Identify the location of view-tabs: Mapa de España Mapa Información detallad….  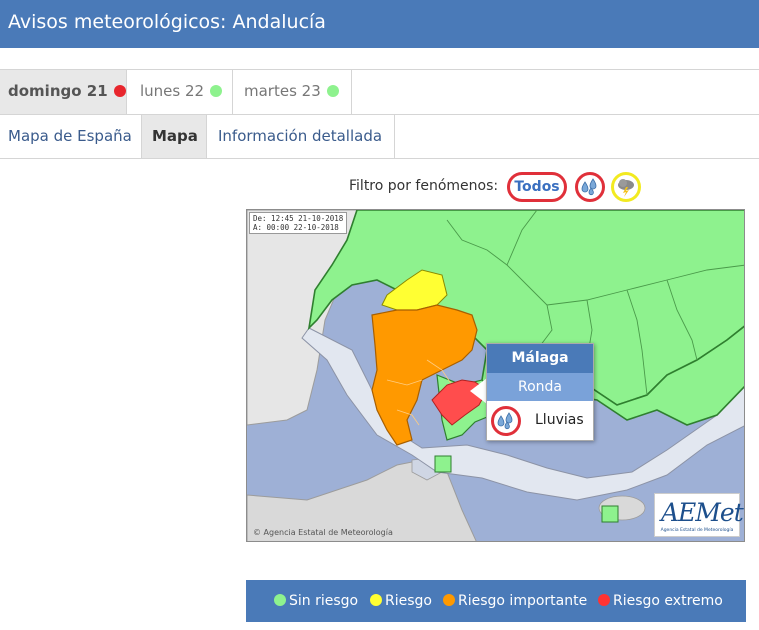
(379, 137).